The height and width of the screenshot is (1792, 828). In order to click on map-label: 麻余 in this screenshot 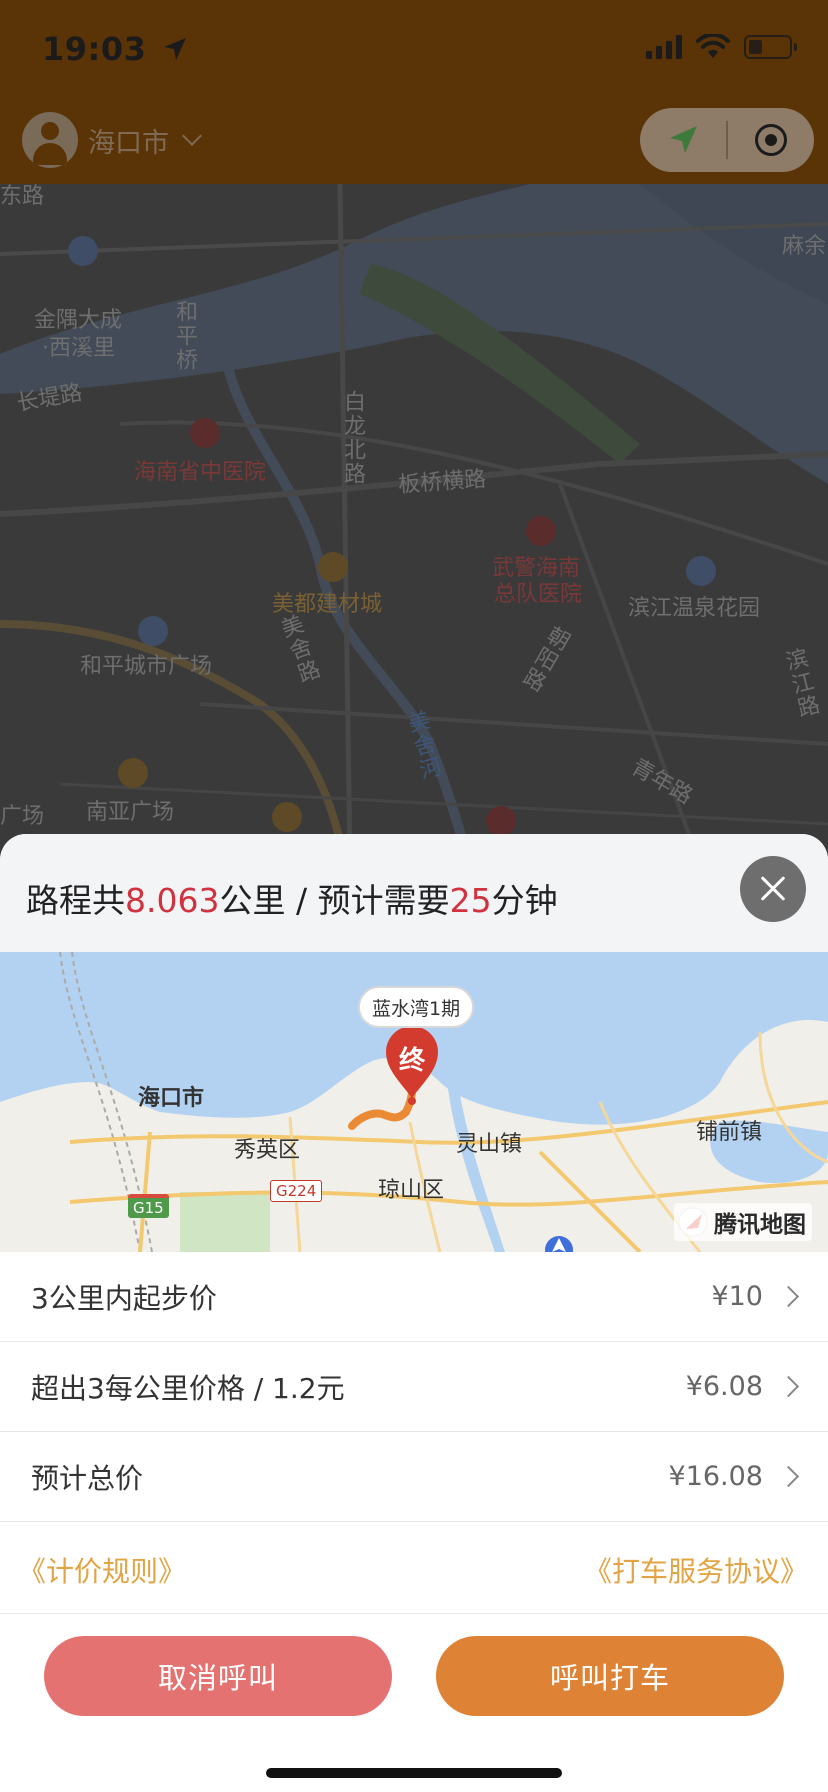, I will do `click(804, 246)`.